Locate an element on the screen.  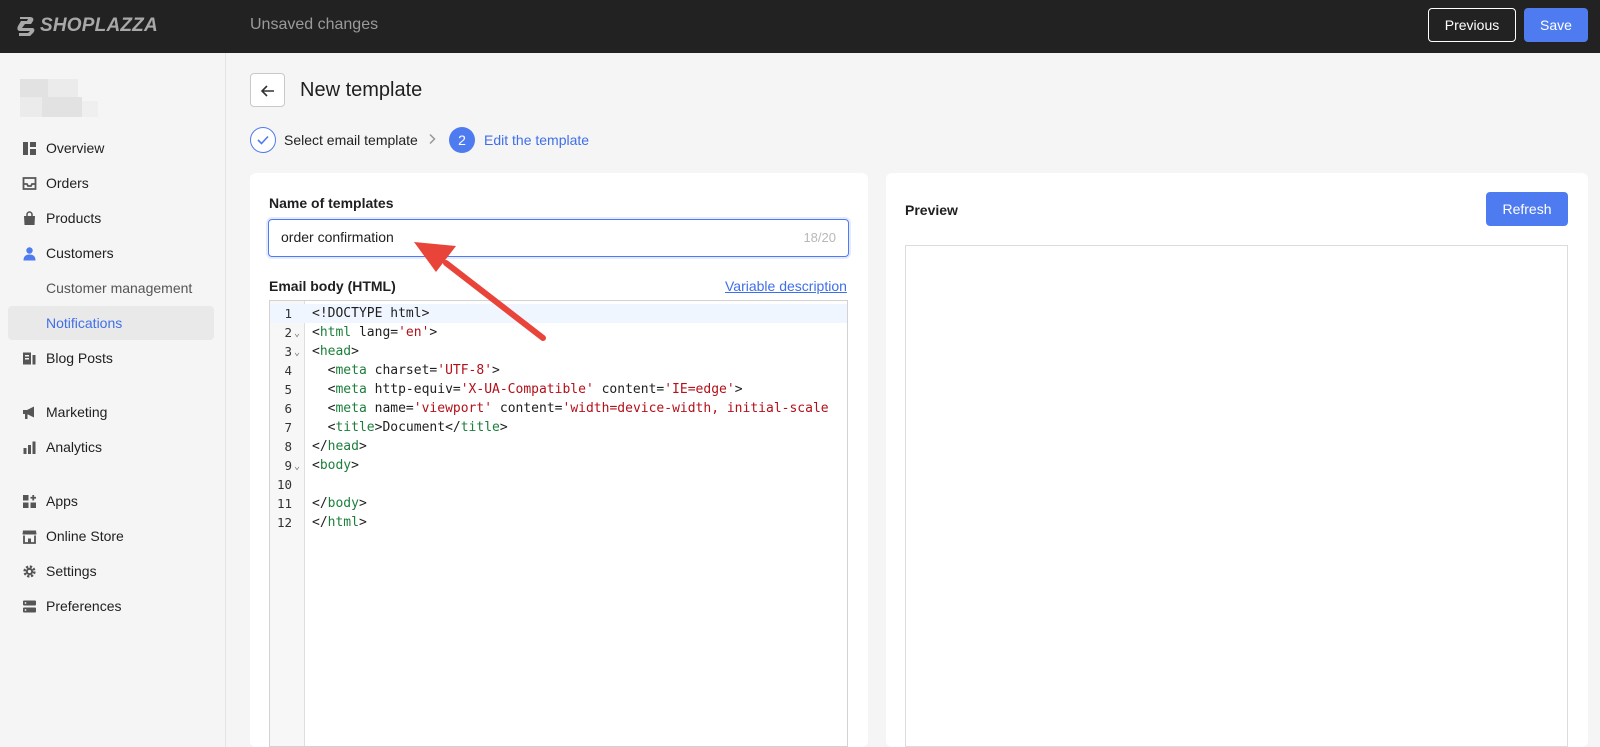
code-text: <body> is located at coordinates (335, 465).